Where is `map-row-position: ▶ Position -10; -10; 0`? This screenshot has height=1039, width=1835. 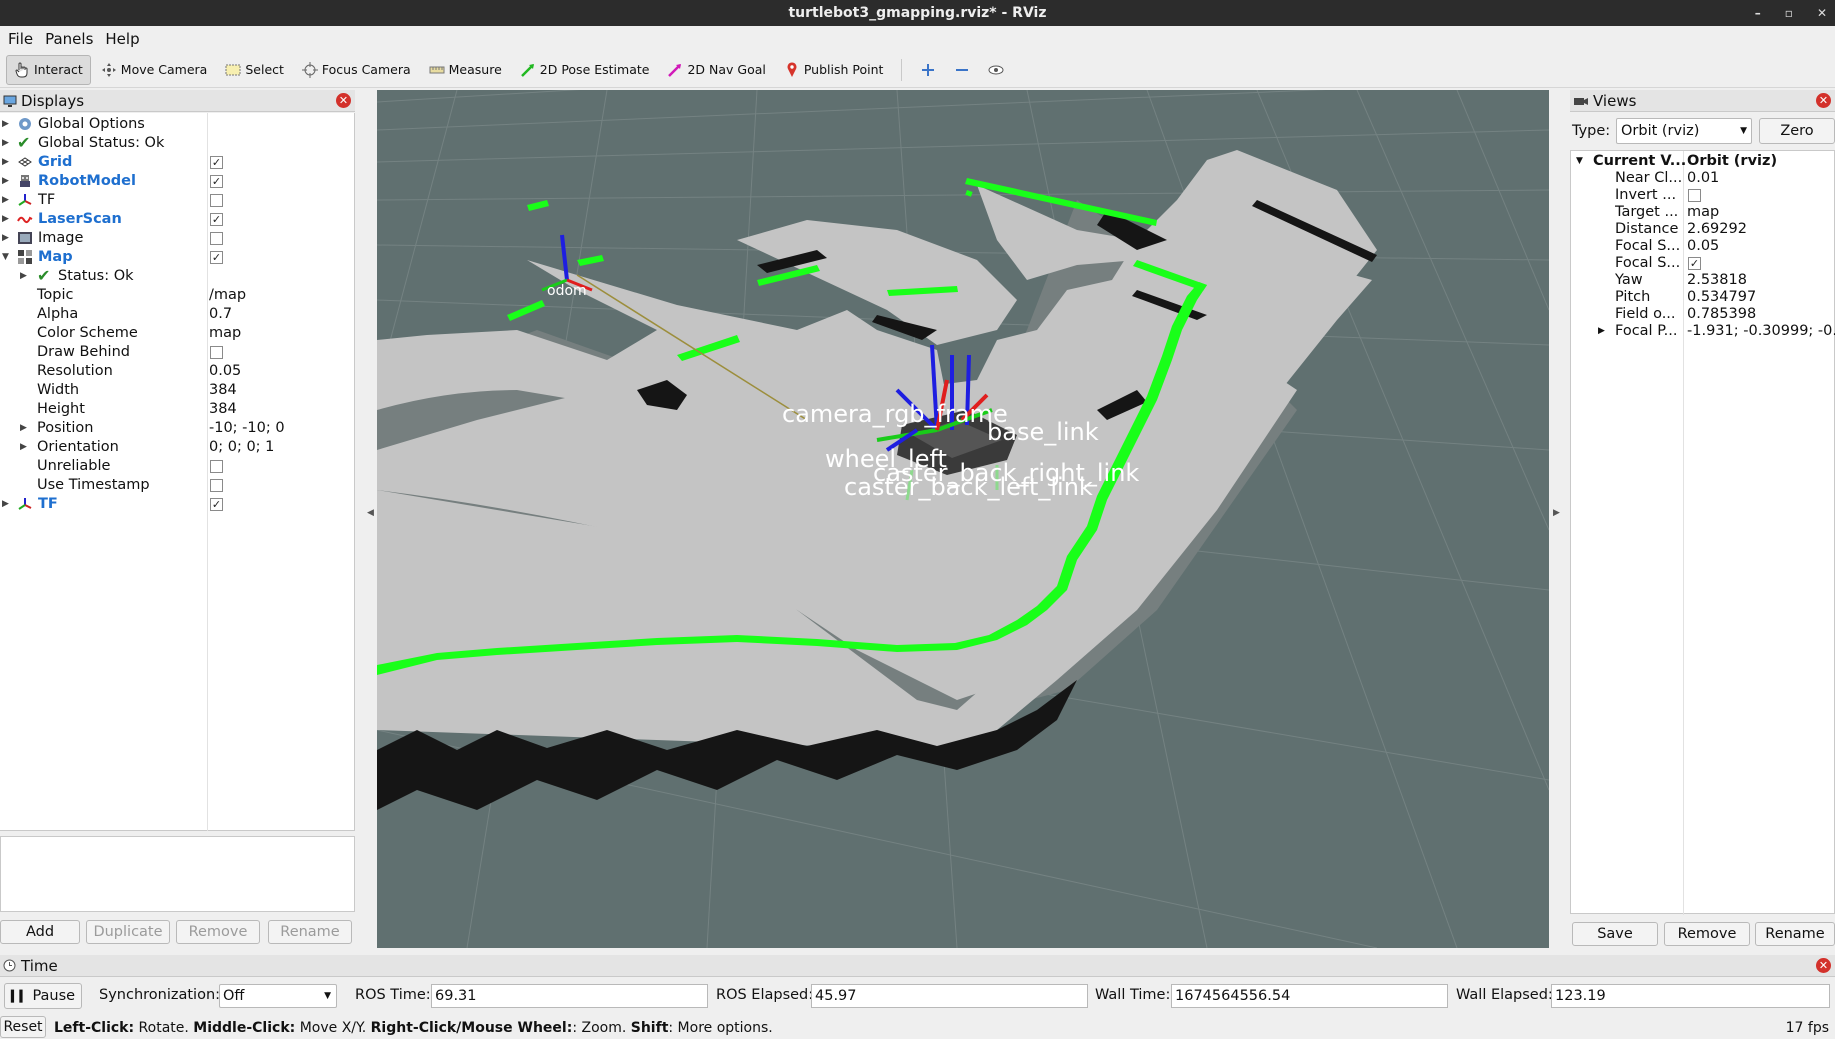
map-row-position: ▶ Position -10; -10; 0 is located at coordinates (177, 428).